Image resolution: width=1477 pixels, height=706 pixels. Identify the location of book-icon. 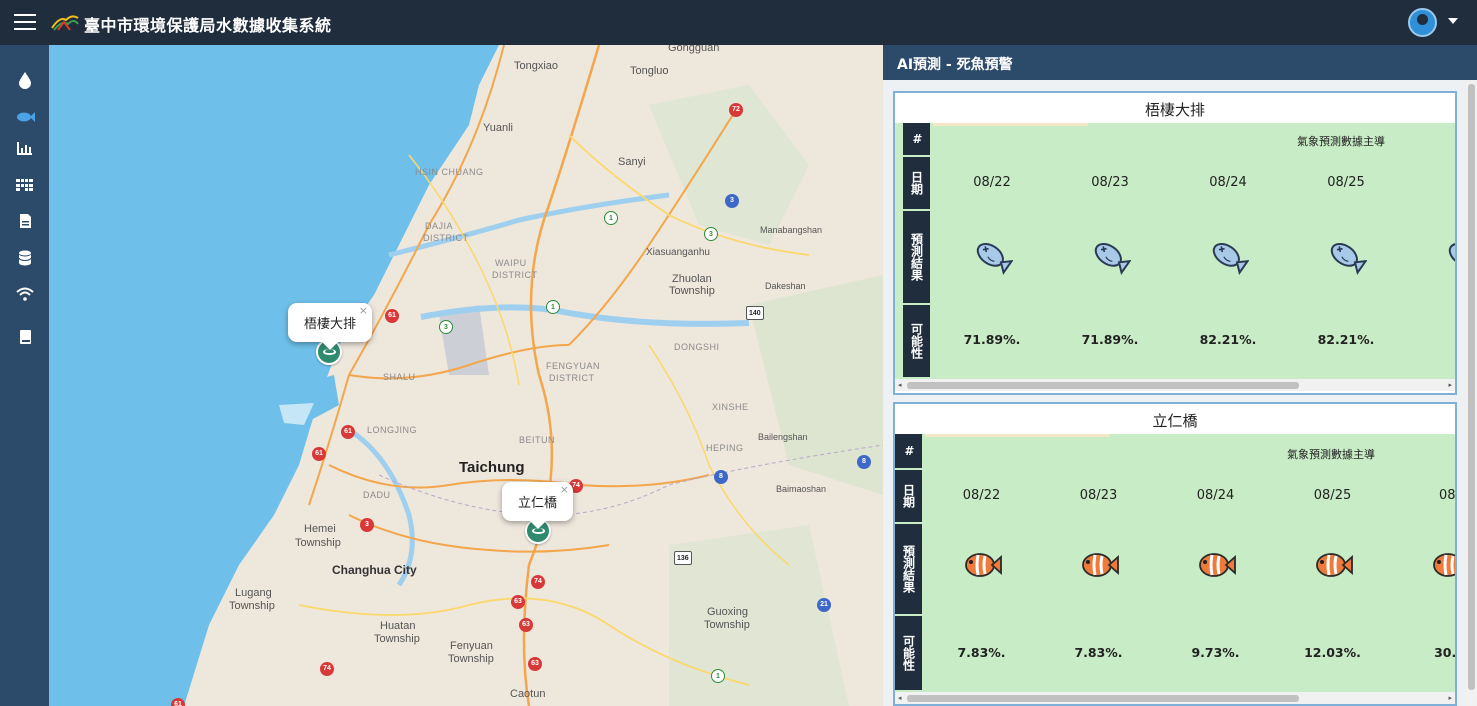
(25, 337).